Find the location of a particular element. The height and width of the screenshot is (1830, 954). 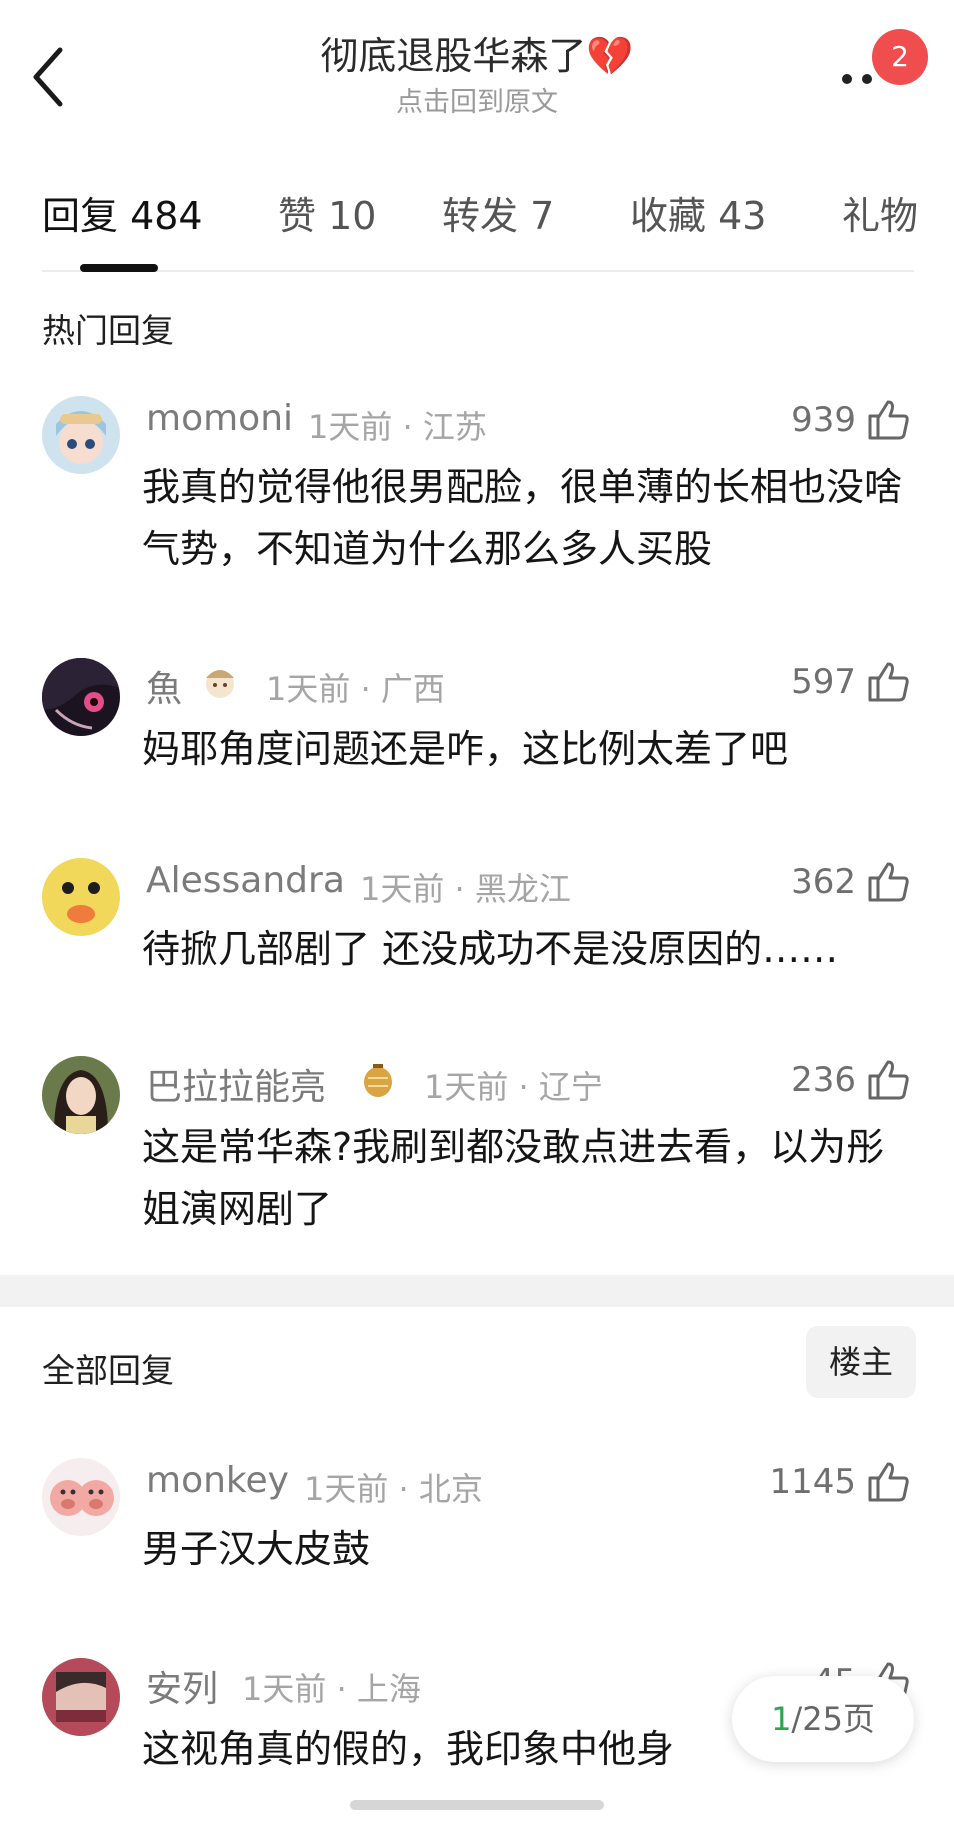

like-count: 362 is located at coordinates (823, 882).